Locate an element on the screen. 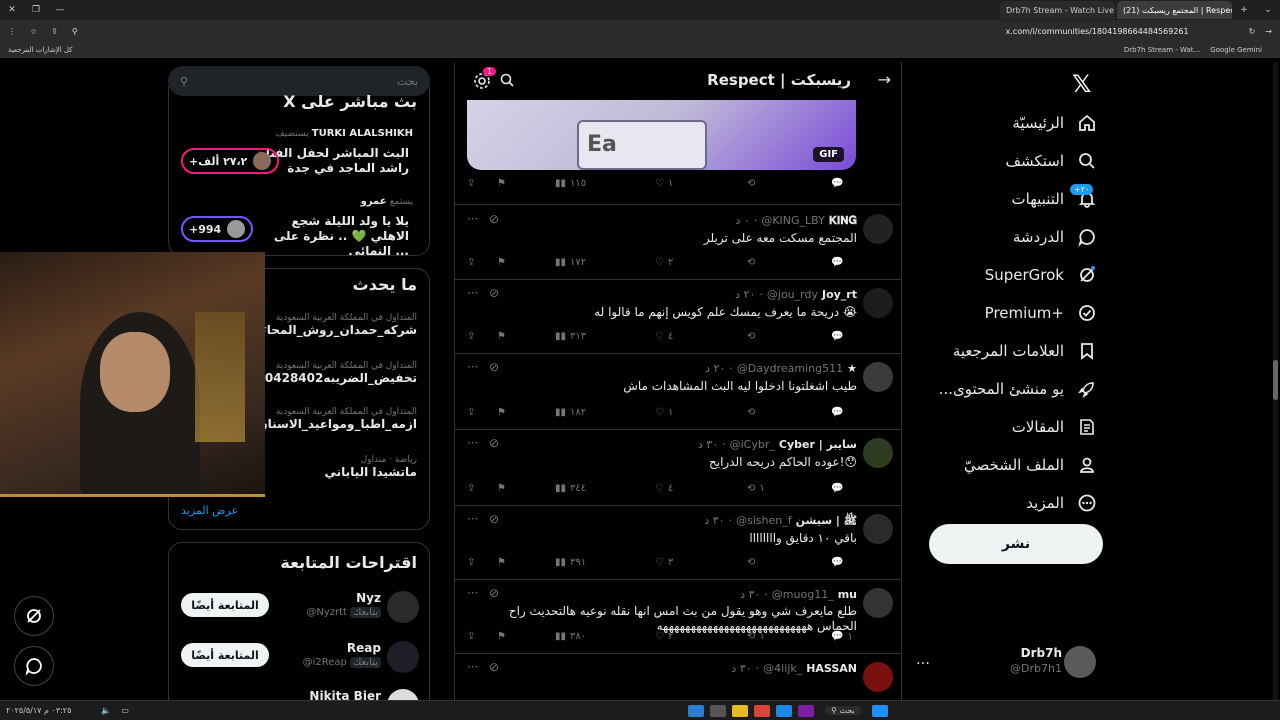 This screenshot has height=720, width=1280. page-scrollbar is located at coordinates (1275, 382).